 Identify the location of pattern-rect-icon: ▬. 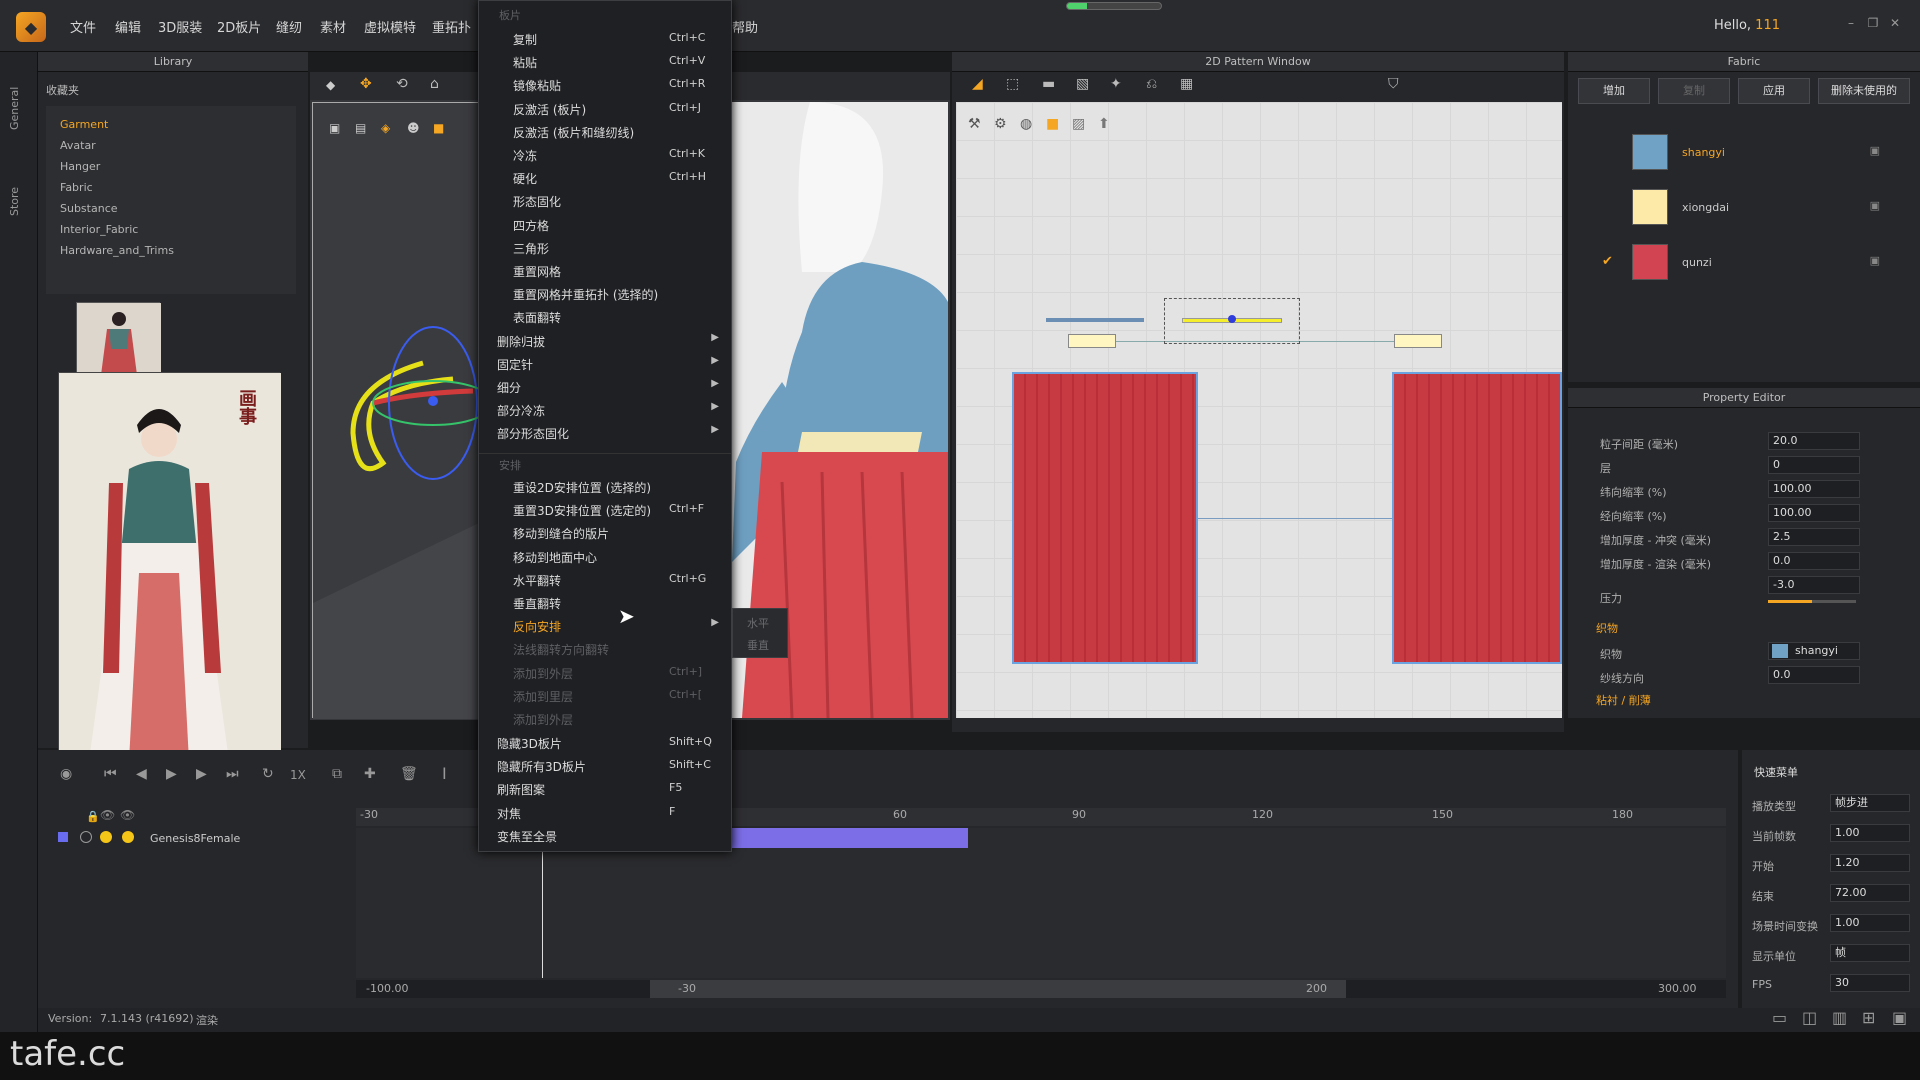
(1048, 84).